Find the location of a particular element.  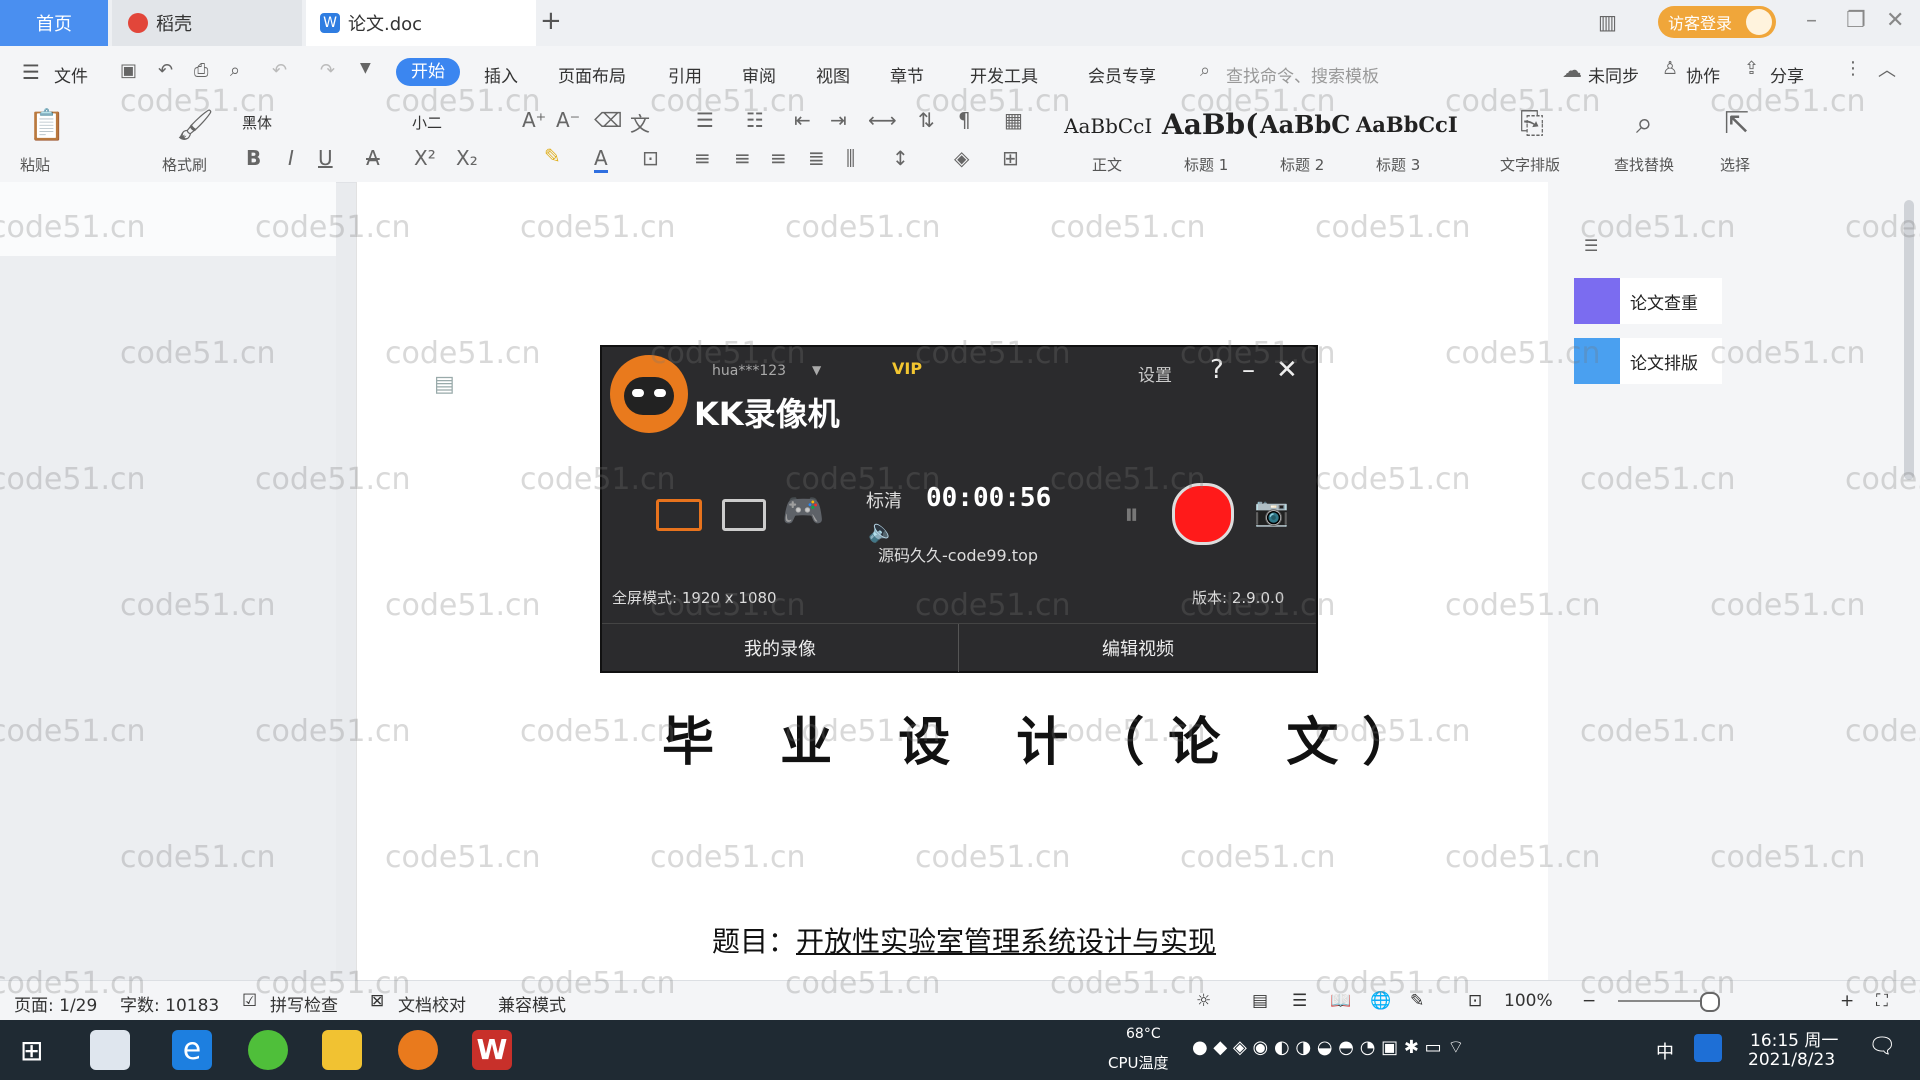

collab-button: 协作 is located at coordinates (1703, 74).